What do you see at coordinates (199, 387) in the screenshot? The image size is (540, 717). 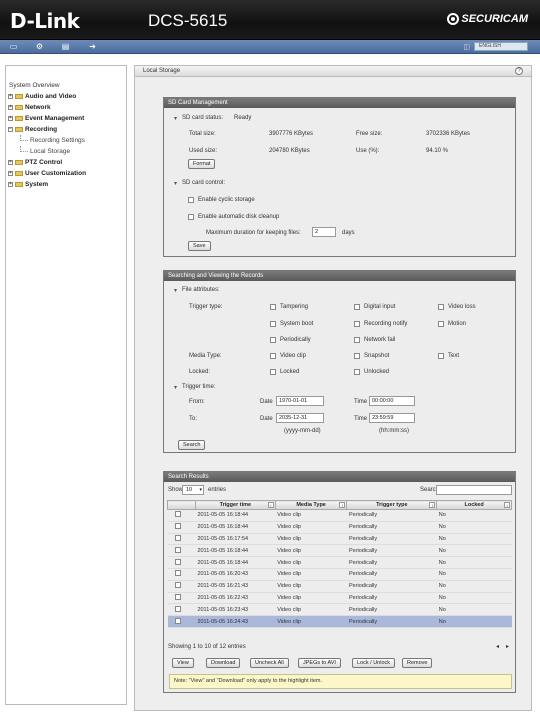 I see `trigger-time-label: Trigger time:` at bounding box center [199, 387].